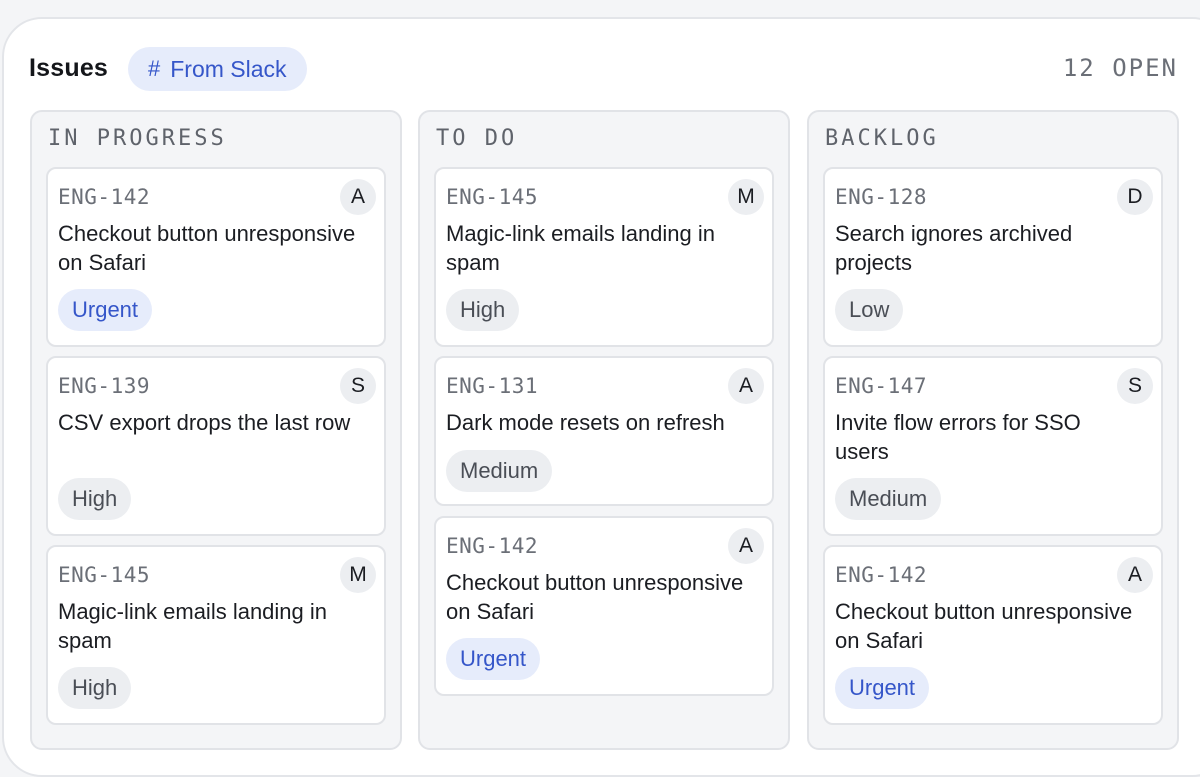  What do you see at coordinates (492, 386) in the screenshot?
I see `issue-id: ENG-131` at bounding box center [492, 386].